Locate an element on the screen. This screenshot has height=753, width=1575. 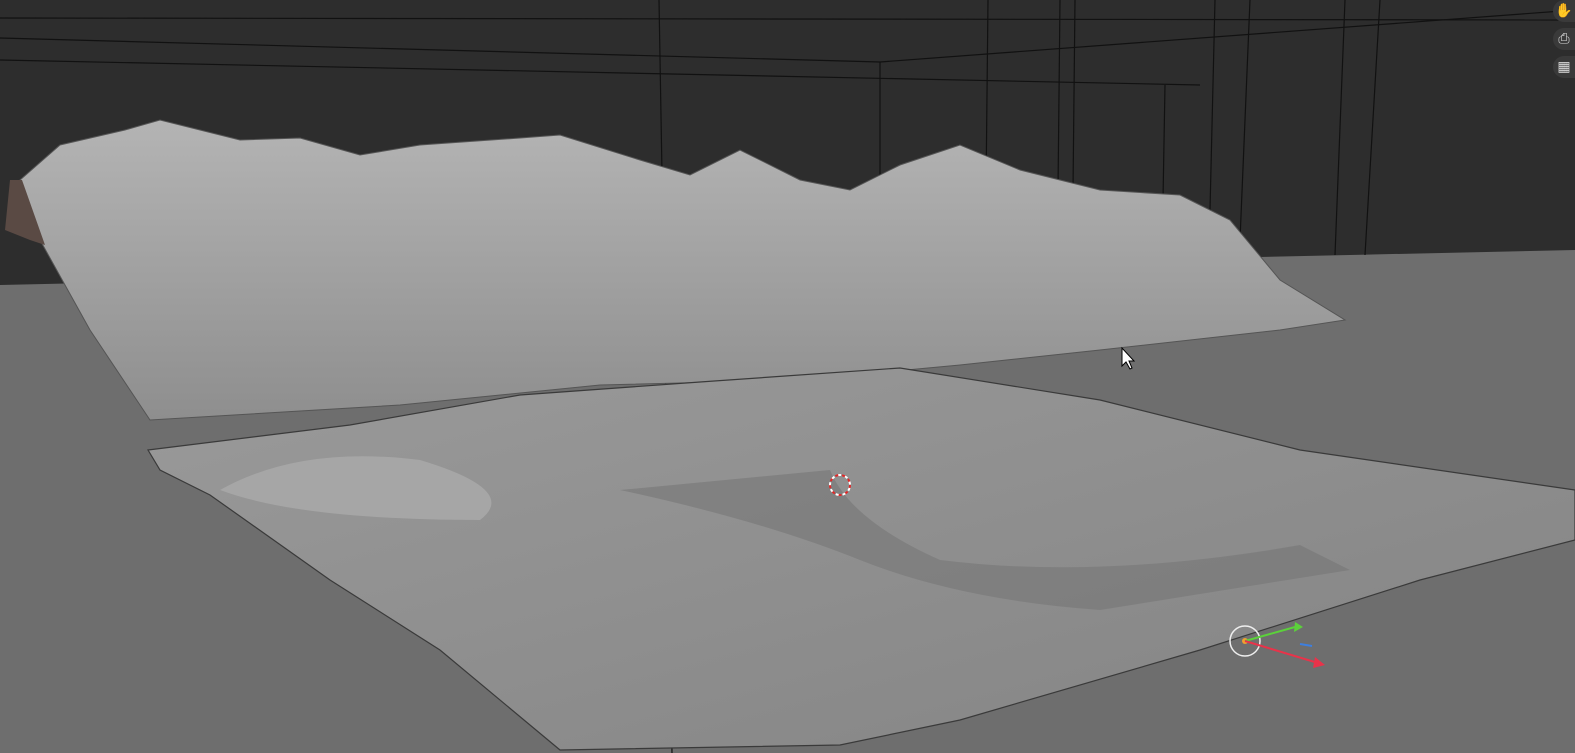
camera-icon: ⎙ is located at coordinates (1564, 39).